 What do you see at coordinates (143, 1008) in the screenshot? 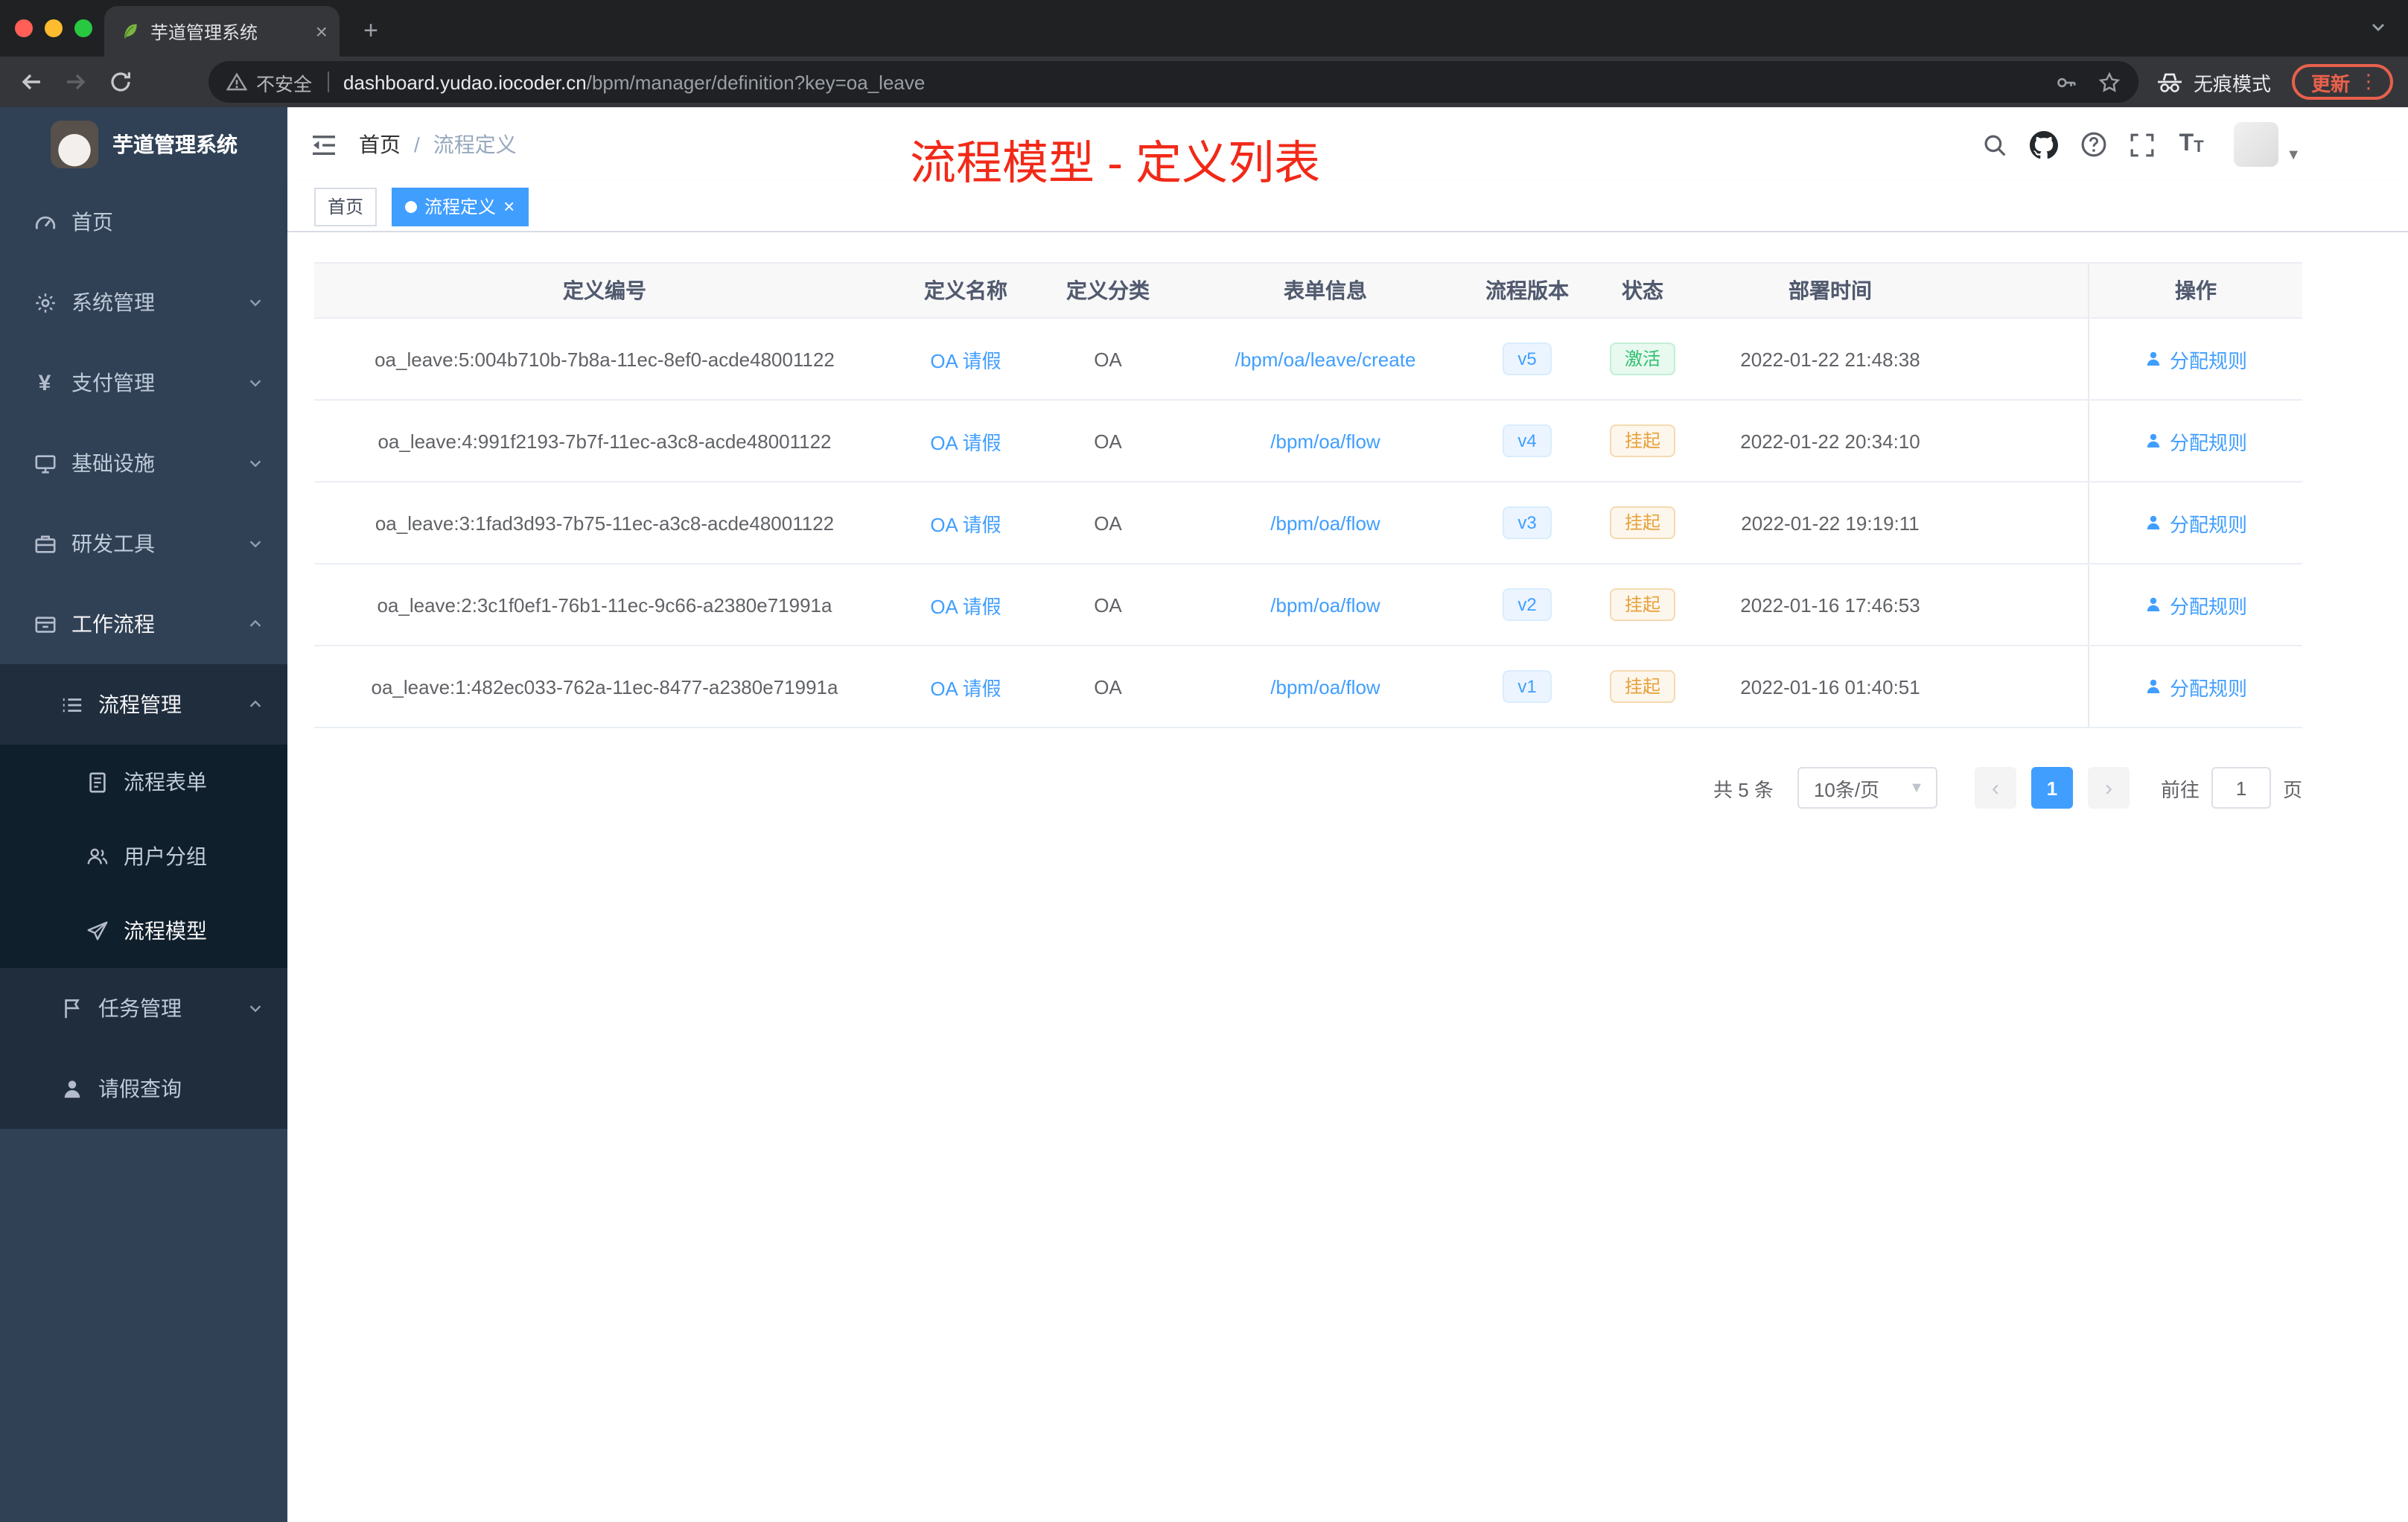
I see `sidebar-item-task-management: 任务管理` at bounding box center [143, 1008].